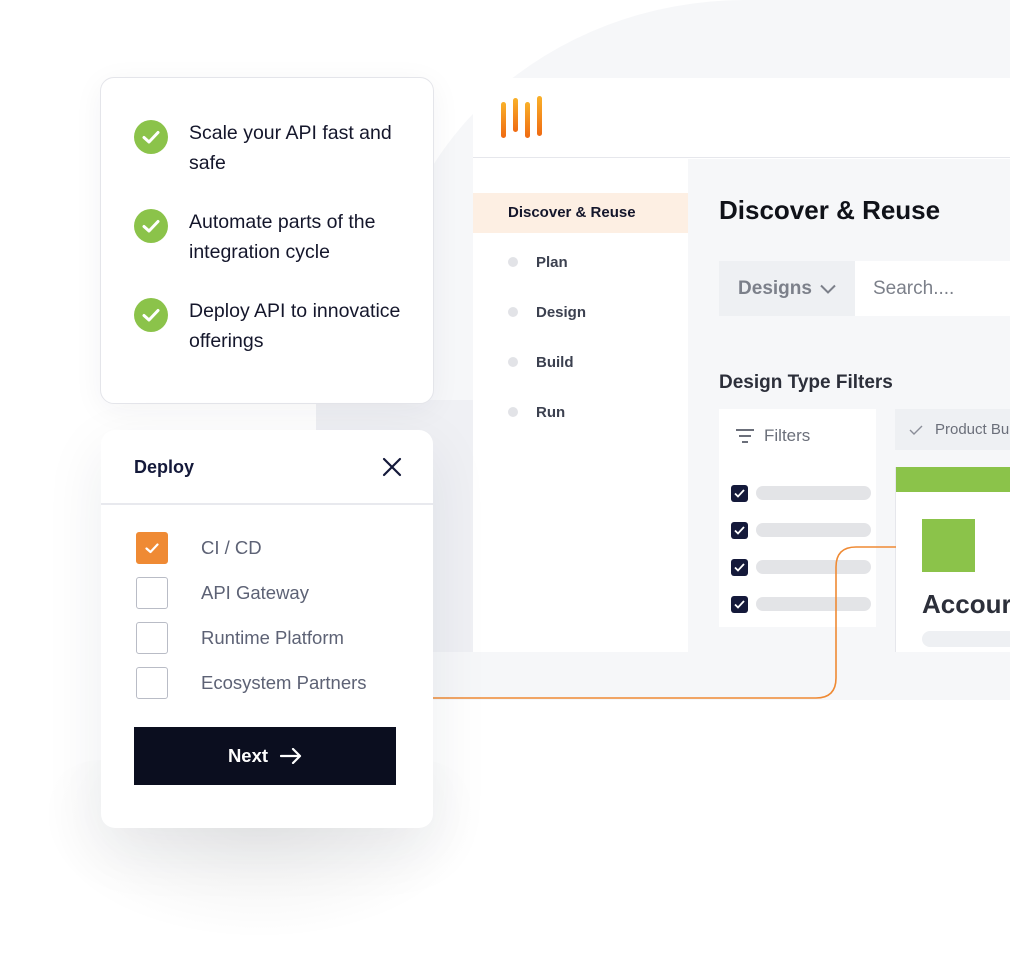  Describe the element at coordinates (267, 467) in the screenshot. I see `deploy-header: Deploy` at that location.